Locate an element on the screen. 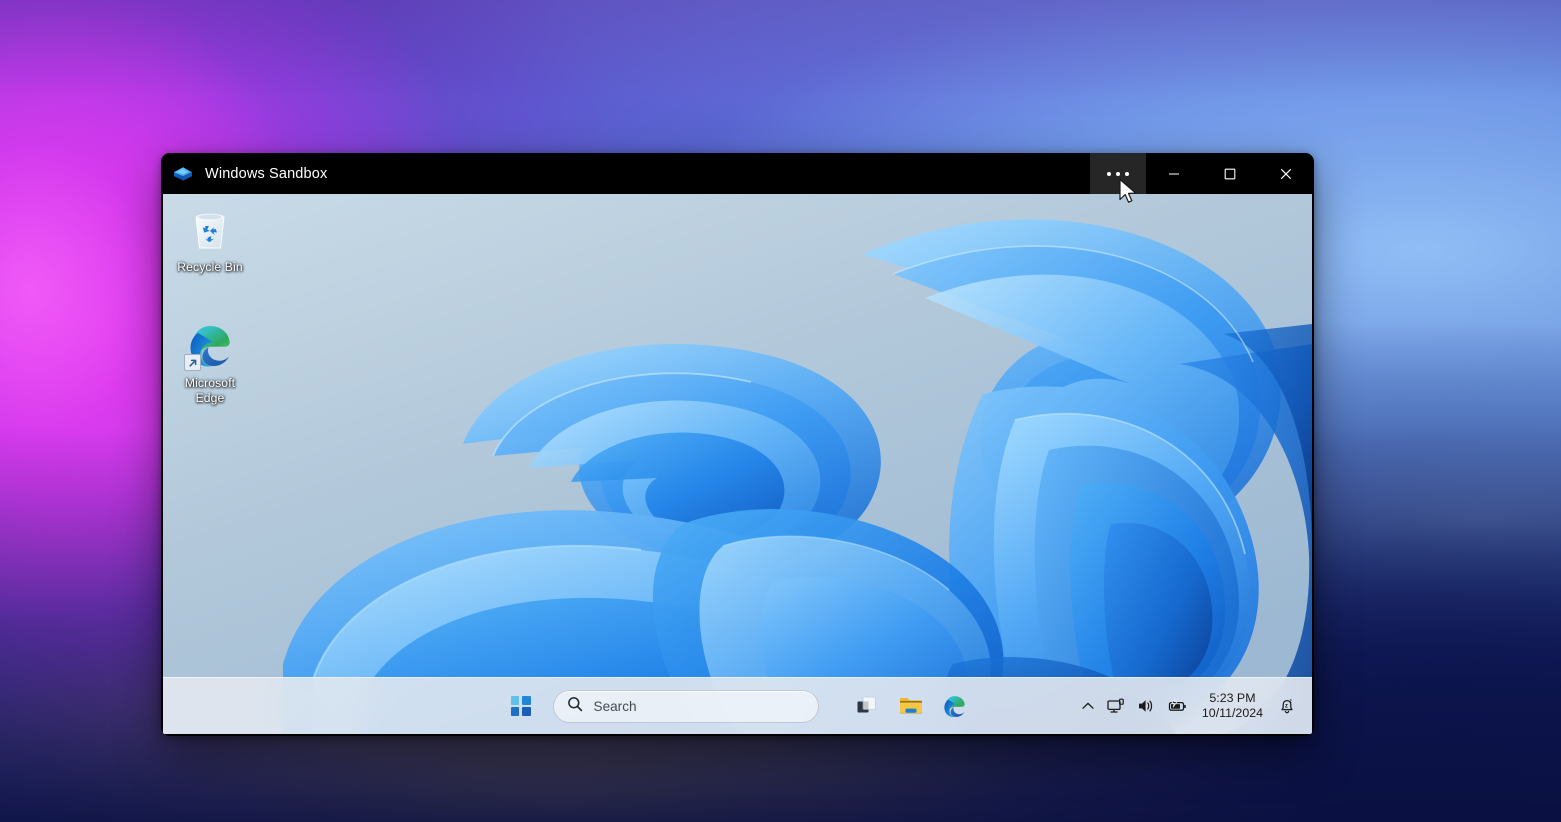  maximize-button is located at coordinates (1230, 173).